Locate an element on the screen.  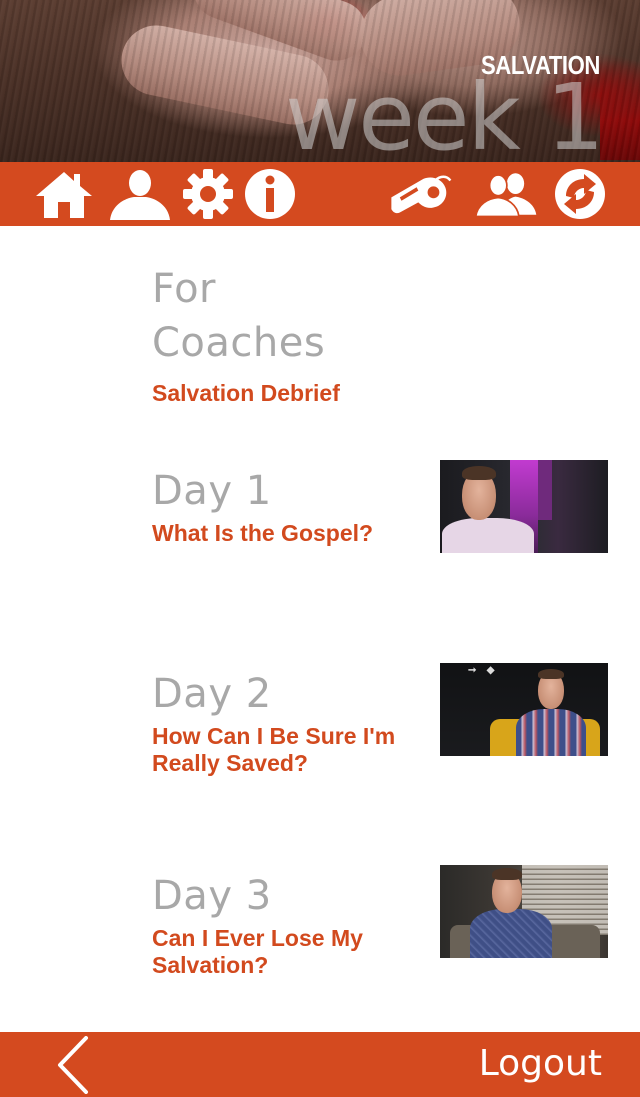
coach-button is located at coordinates (420, 194).